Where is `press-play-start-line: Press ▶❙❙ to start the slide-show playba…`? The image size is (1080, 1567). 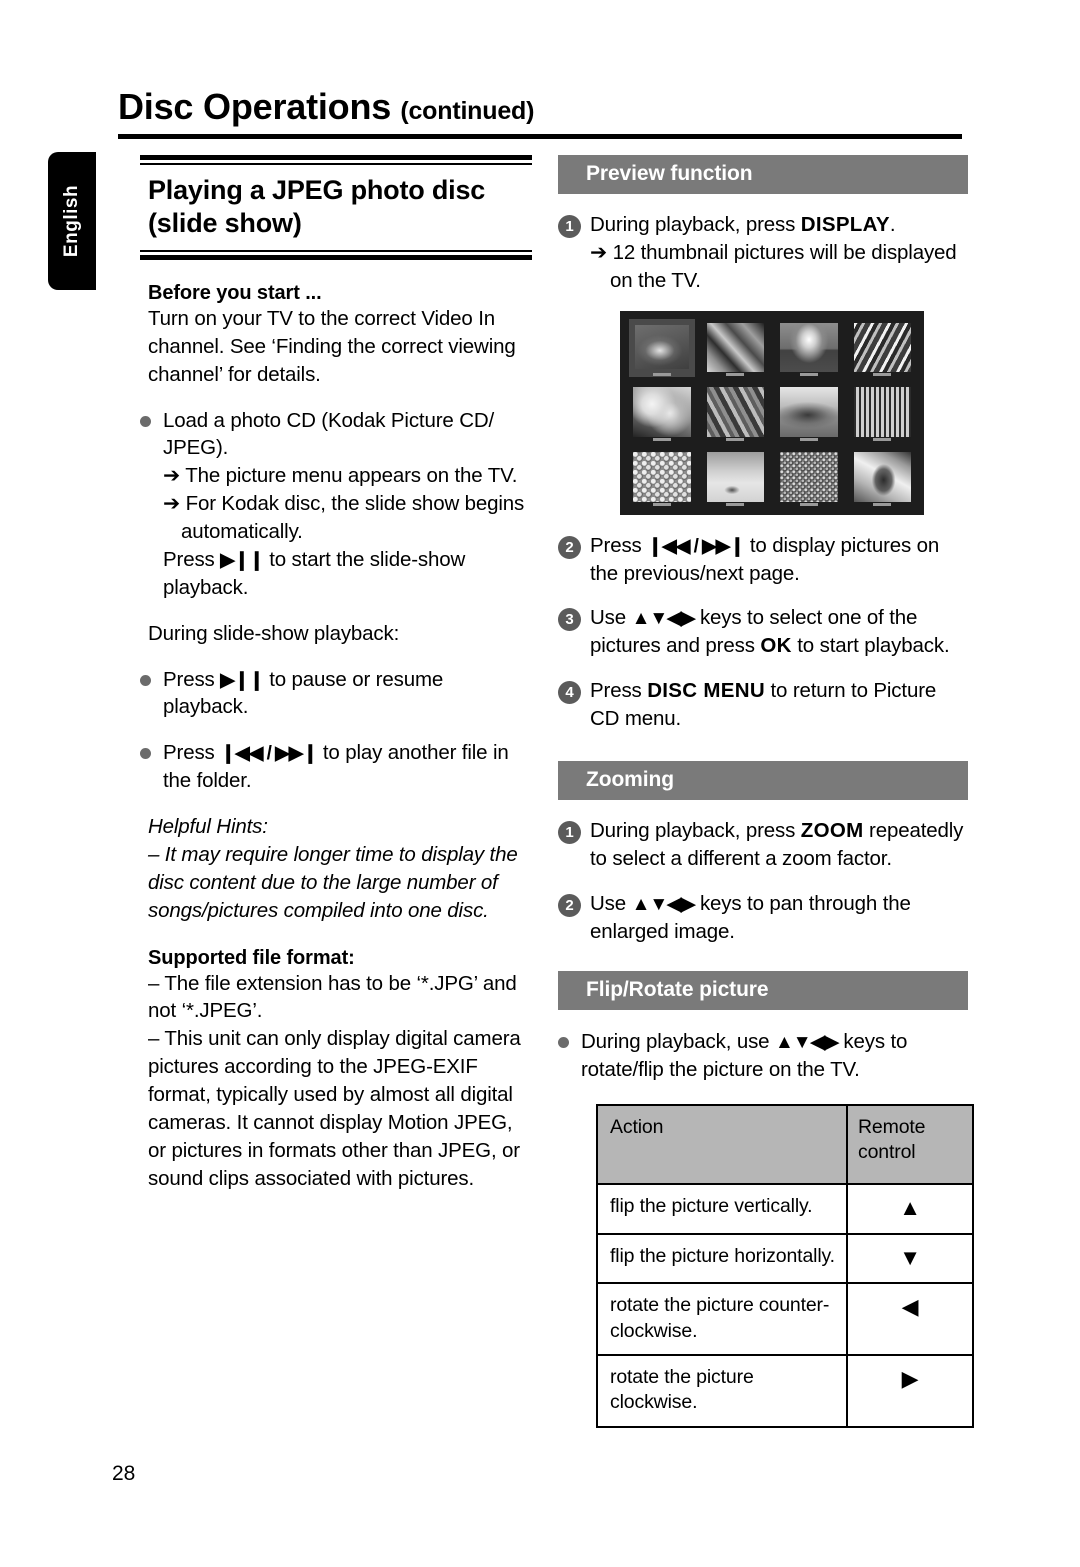
press-play-start-line: Press ▶❙❙ to start the slide-show playba… is located at coordinates (347, 574).